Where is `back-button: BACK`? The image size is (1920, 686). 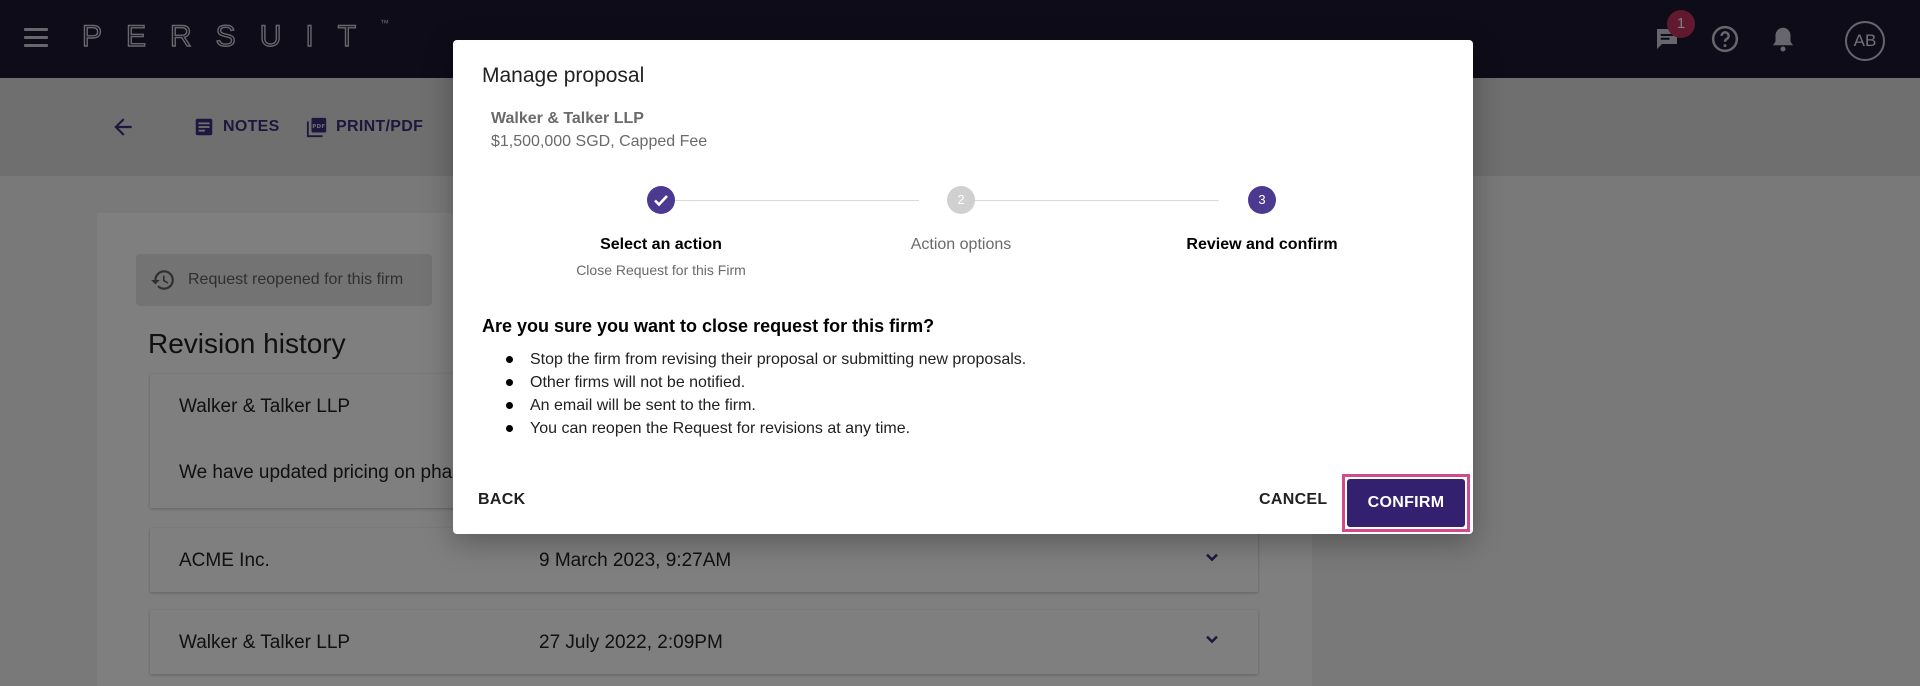 back-button: BACK is located at coordinates (501, 500).